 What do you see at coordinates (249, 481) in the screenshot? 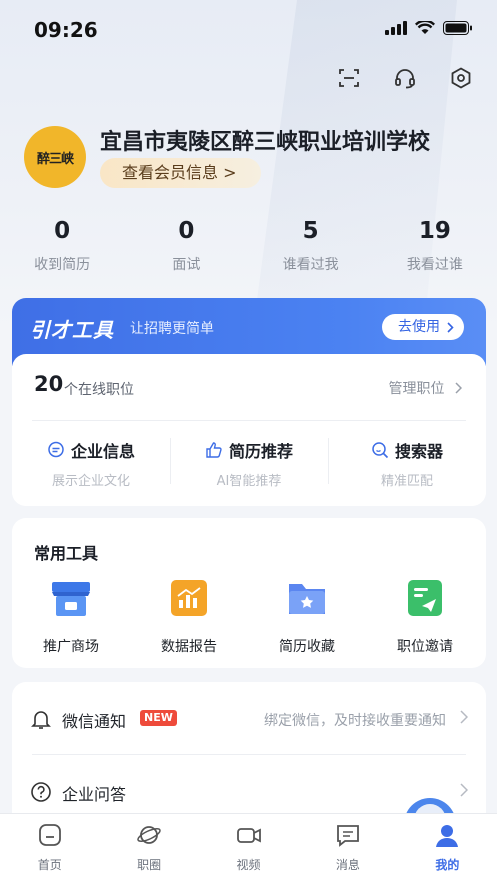
I see `feature-subtitle: AI智能推荐` at bounding box center [249, 481].